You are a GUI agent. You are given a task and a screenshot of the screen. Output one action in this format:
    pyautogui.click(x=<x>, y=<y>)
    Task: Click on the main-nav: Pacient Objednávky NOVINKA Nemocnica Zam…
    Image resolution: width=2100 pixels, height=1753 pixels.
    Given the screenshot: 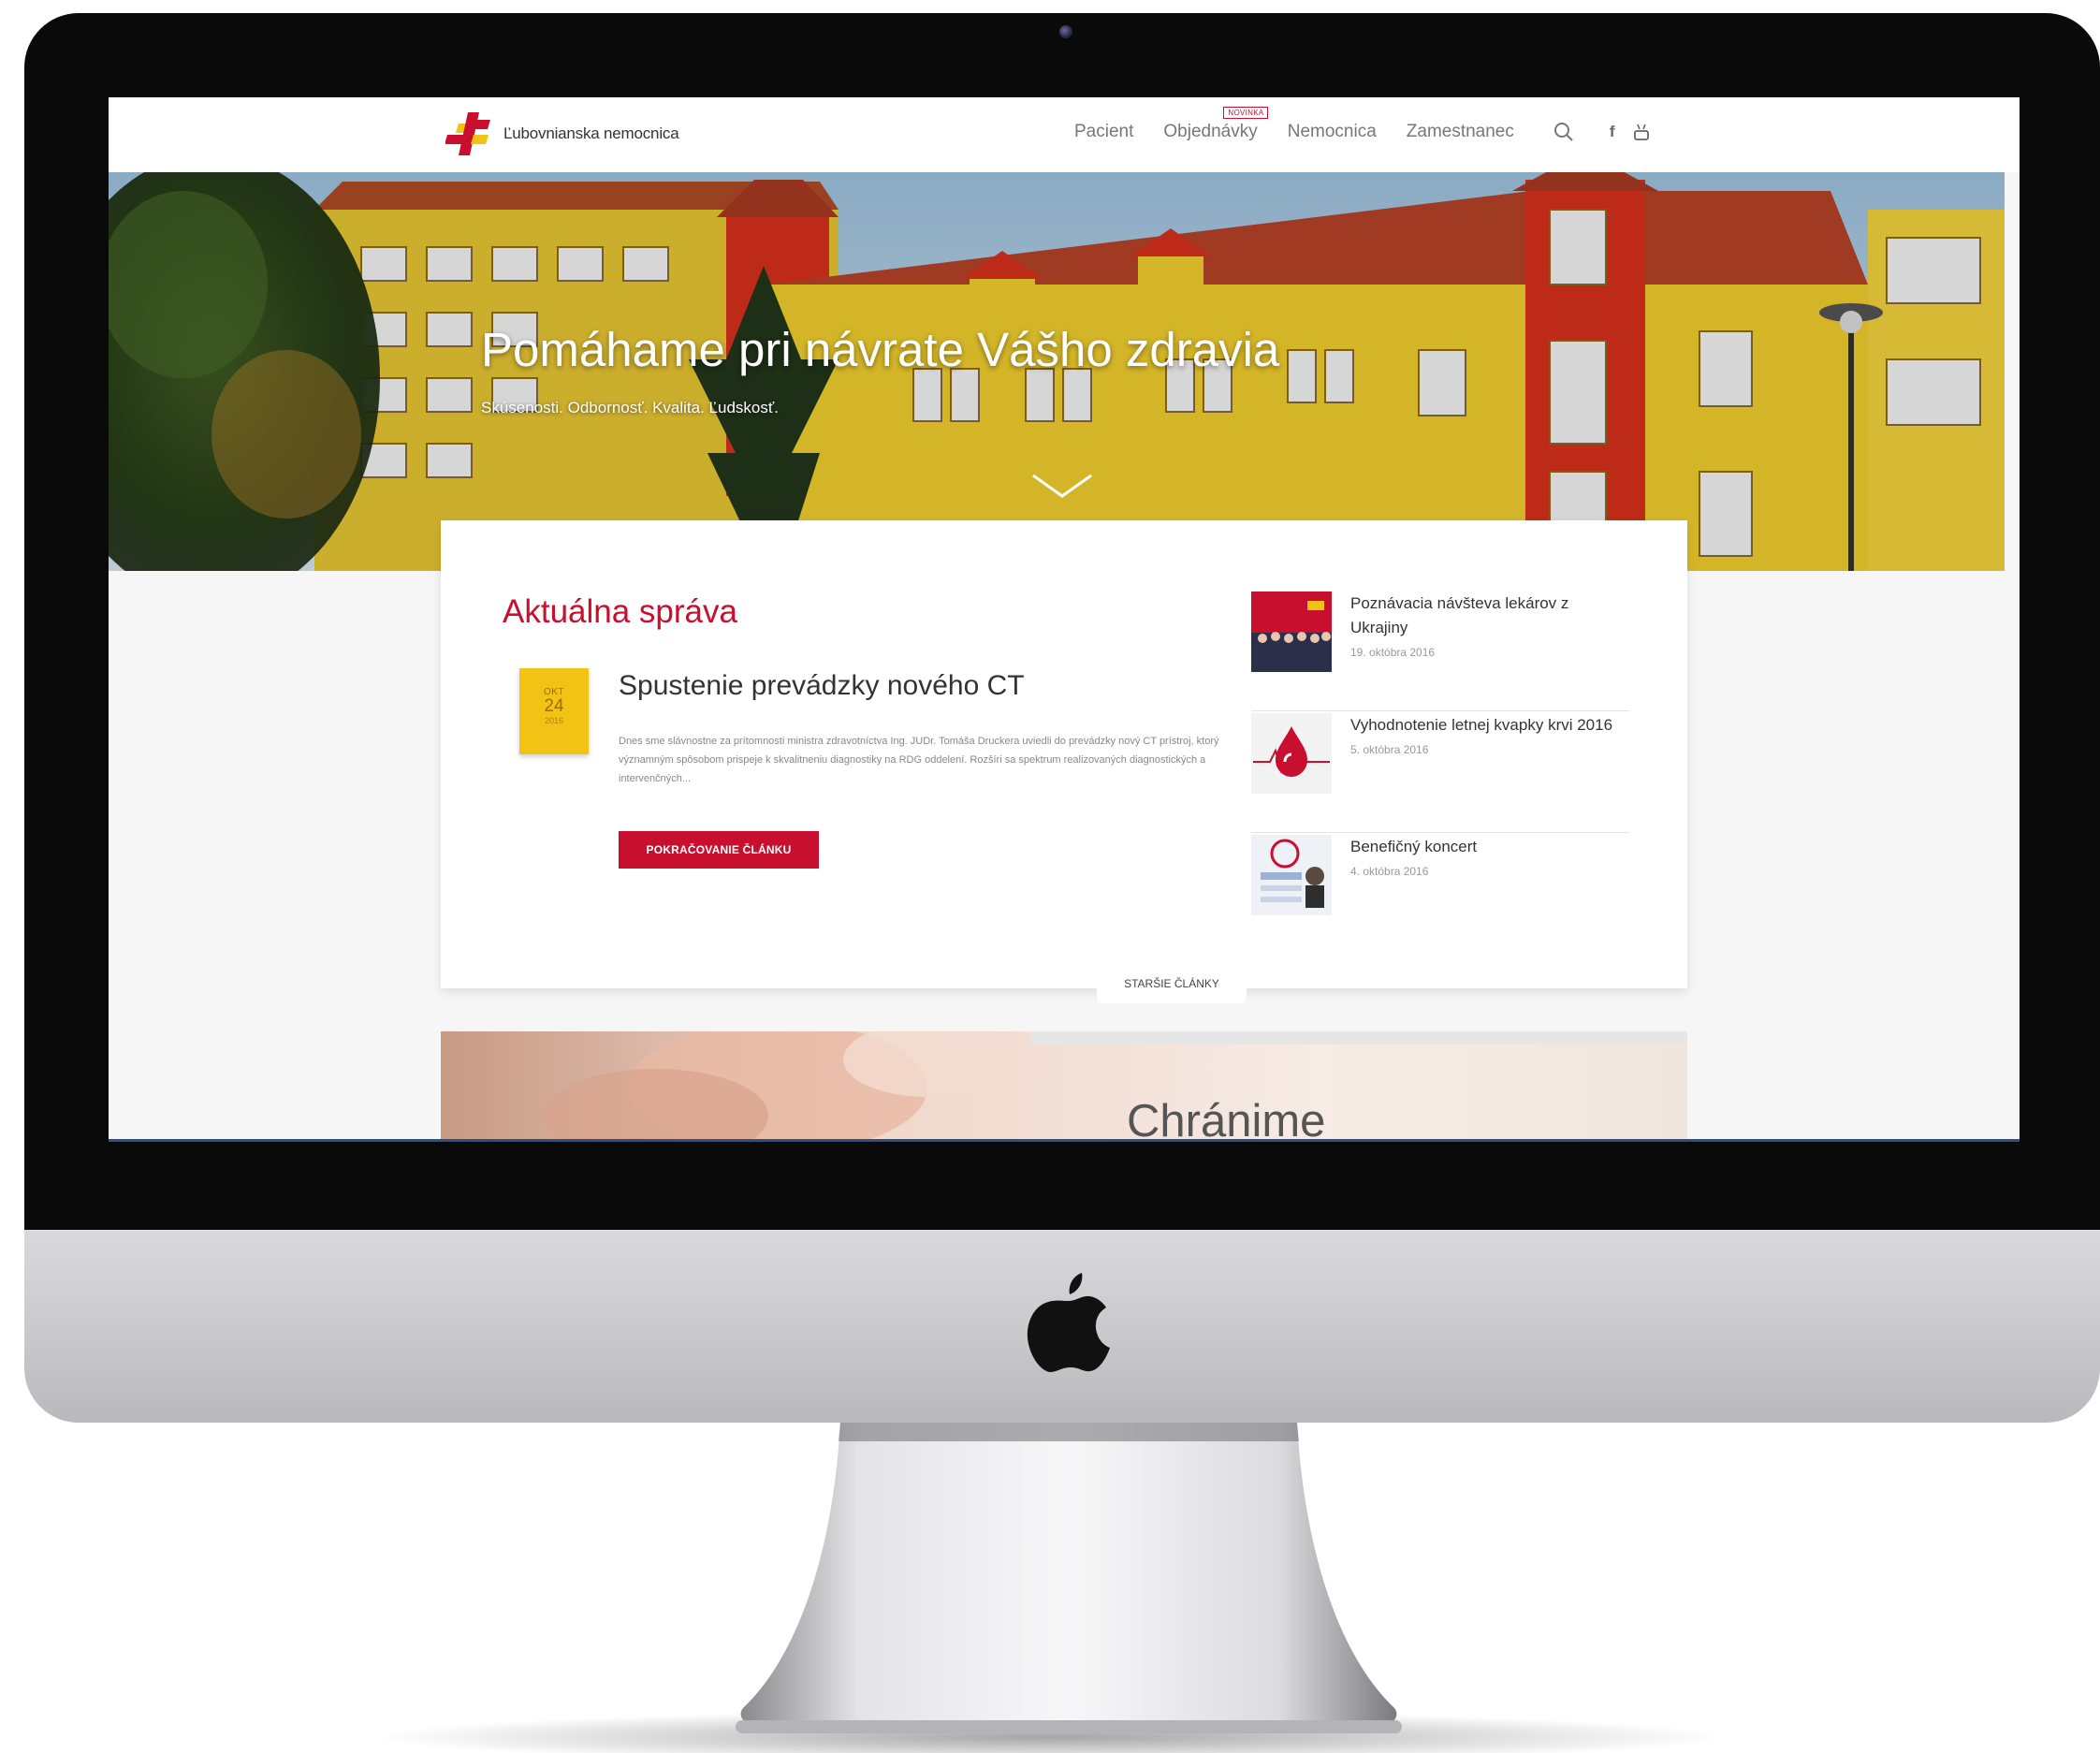 What is the action you would take?
    pyautogui.click(x=1361, y=124)
    